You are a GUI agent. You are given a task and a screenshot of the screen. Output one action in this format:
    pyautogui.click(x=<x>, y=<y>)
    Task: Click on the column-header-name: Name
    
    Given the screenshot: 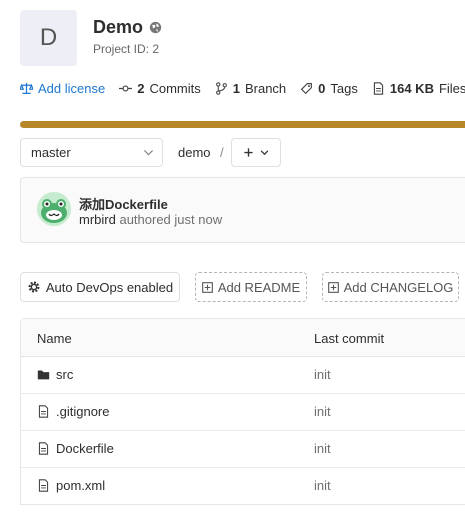 What is the action you would take?
    pyautogui.click(x=54, y=338)
    